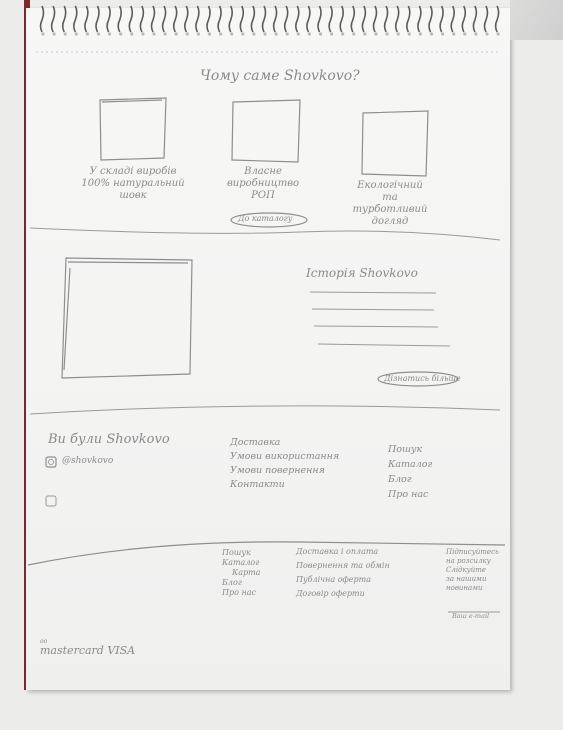 The image size is (563, 730). I want to click on catalog-button: До каталогу, so click(265, 219).